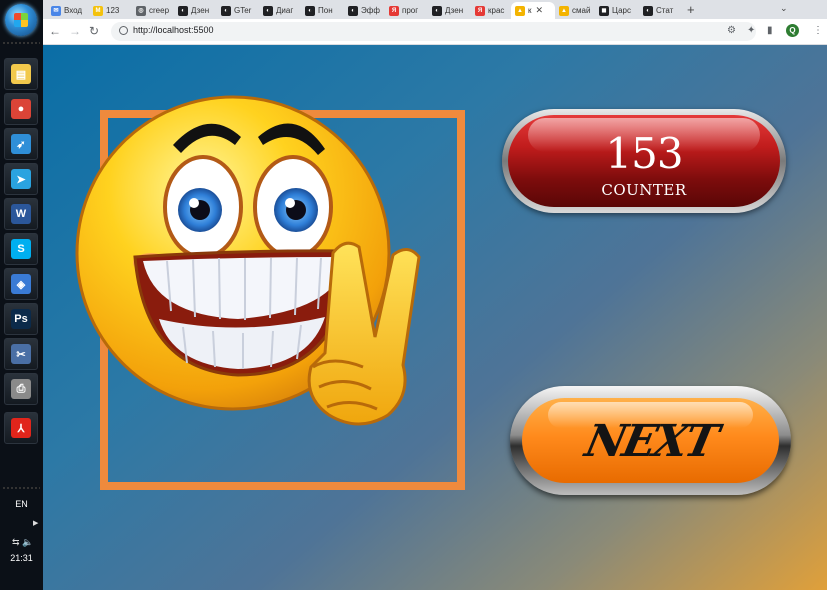  Describe the element at coordinates (73, 10) in the screenshot. I see `tab-title: Вход` at that location.